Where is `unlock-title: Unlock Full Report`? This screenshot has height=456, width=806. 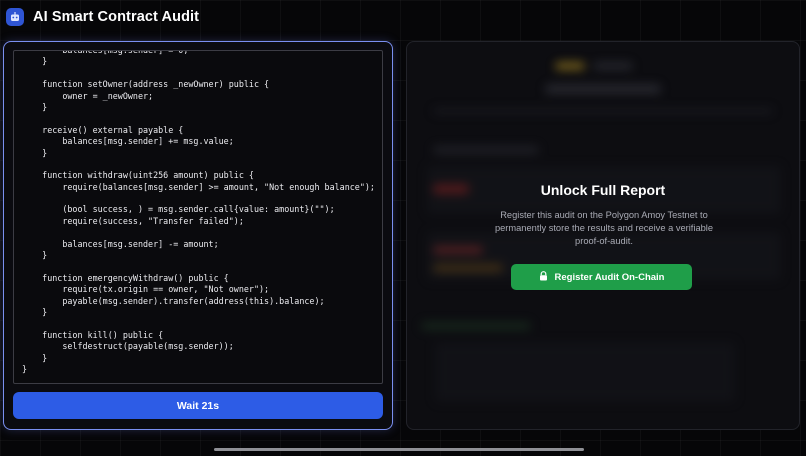
unlock-title: Unlock Full Report is located at coordinates (603, 190).